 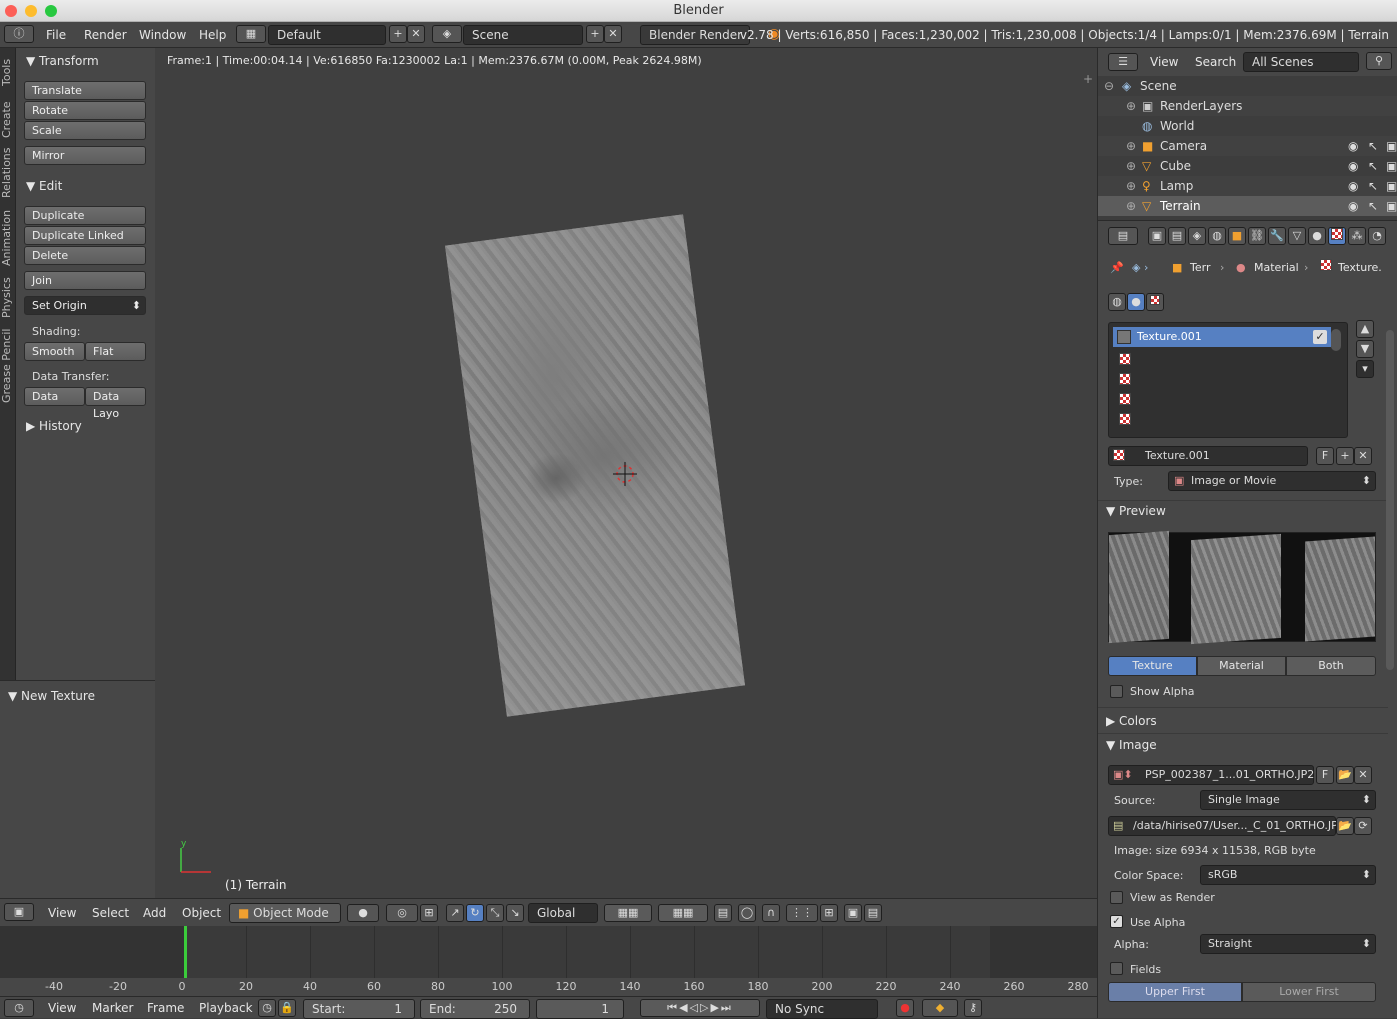 What do you see at coordinates (853, 913) in the screenshot?
I see `opengl-render-icon: ▣` at bounding box center [853, 913].